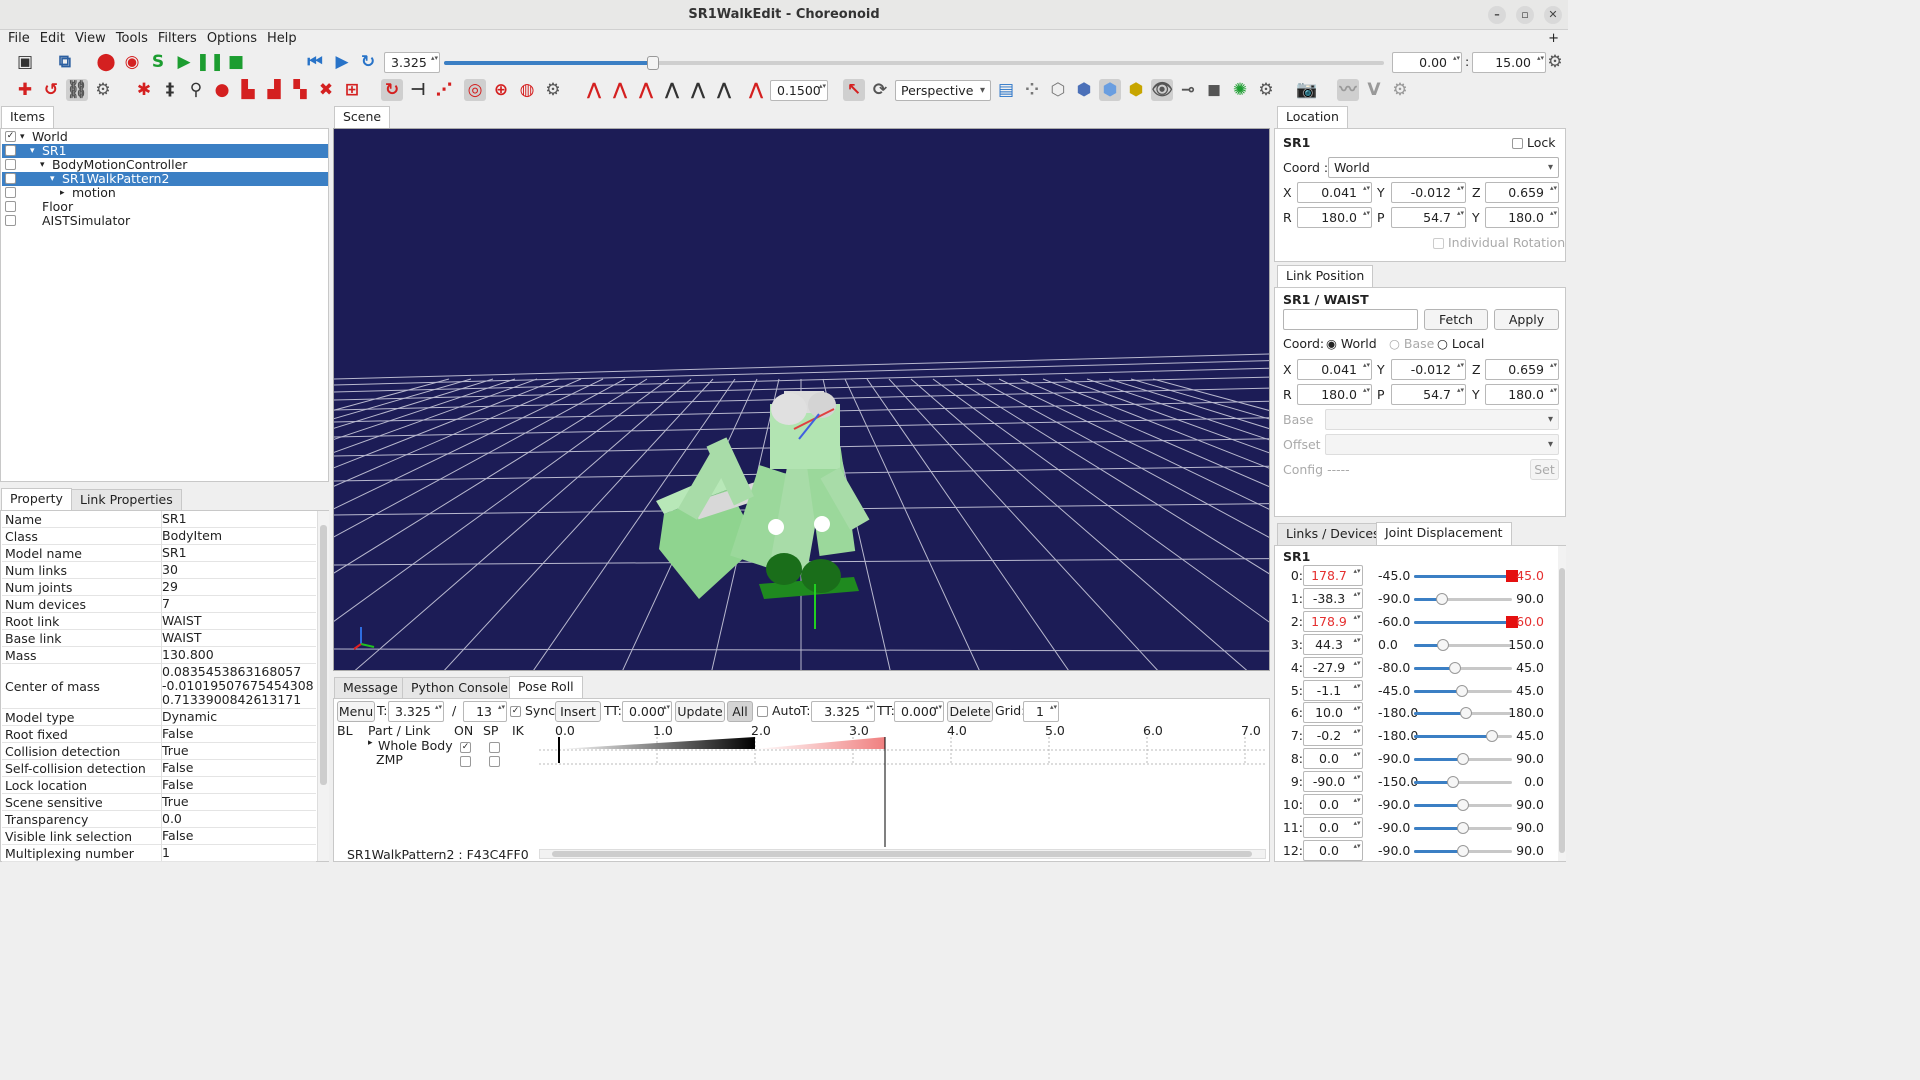  What do you see at coordinates (232, 39) in the screenshot?
I see `menu-options: Options` at bounding box center [232, 39].